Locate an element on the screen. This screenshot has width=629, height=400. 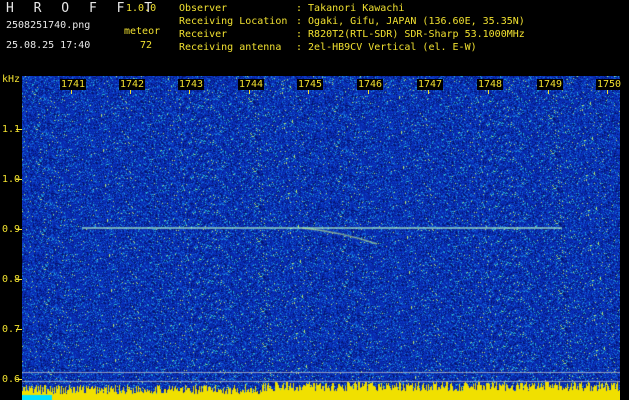
app-version: 1.0.0 is located at coordinates (141, 8).